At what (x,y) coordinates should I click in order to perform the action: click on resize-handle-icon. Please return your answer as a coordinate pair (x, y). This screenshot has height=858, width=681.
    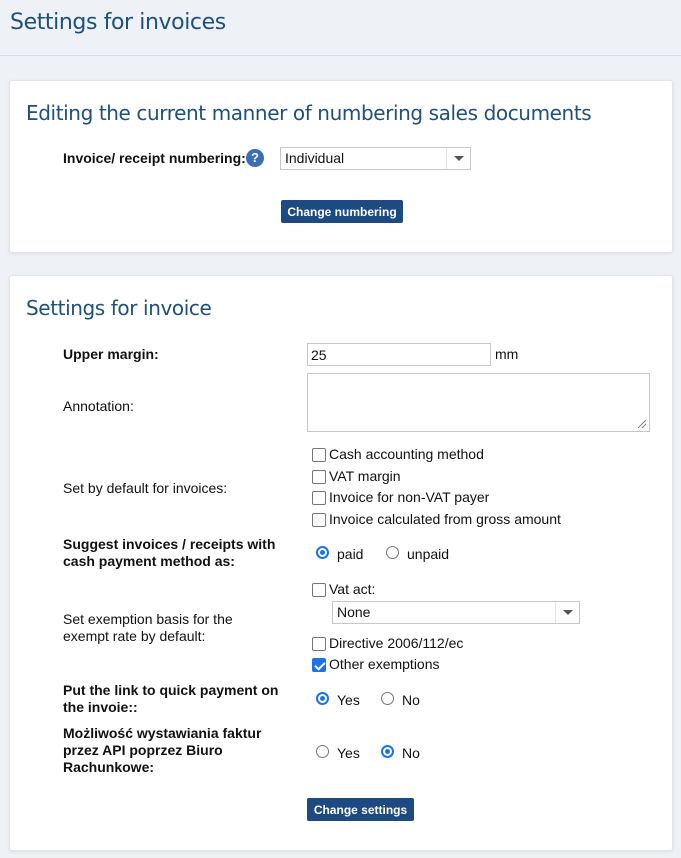
    Looking at the image, I should click on (642, 424).